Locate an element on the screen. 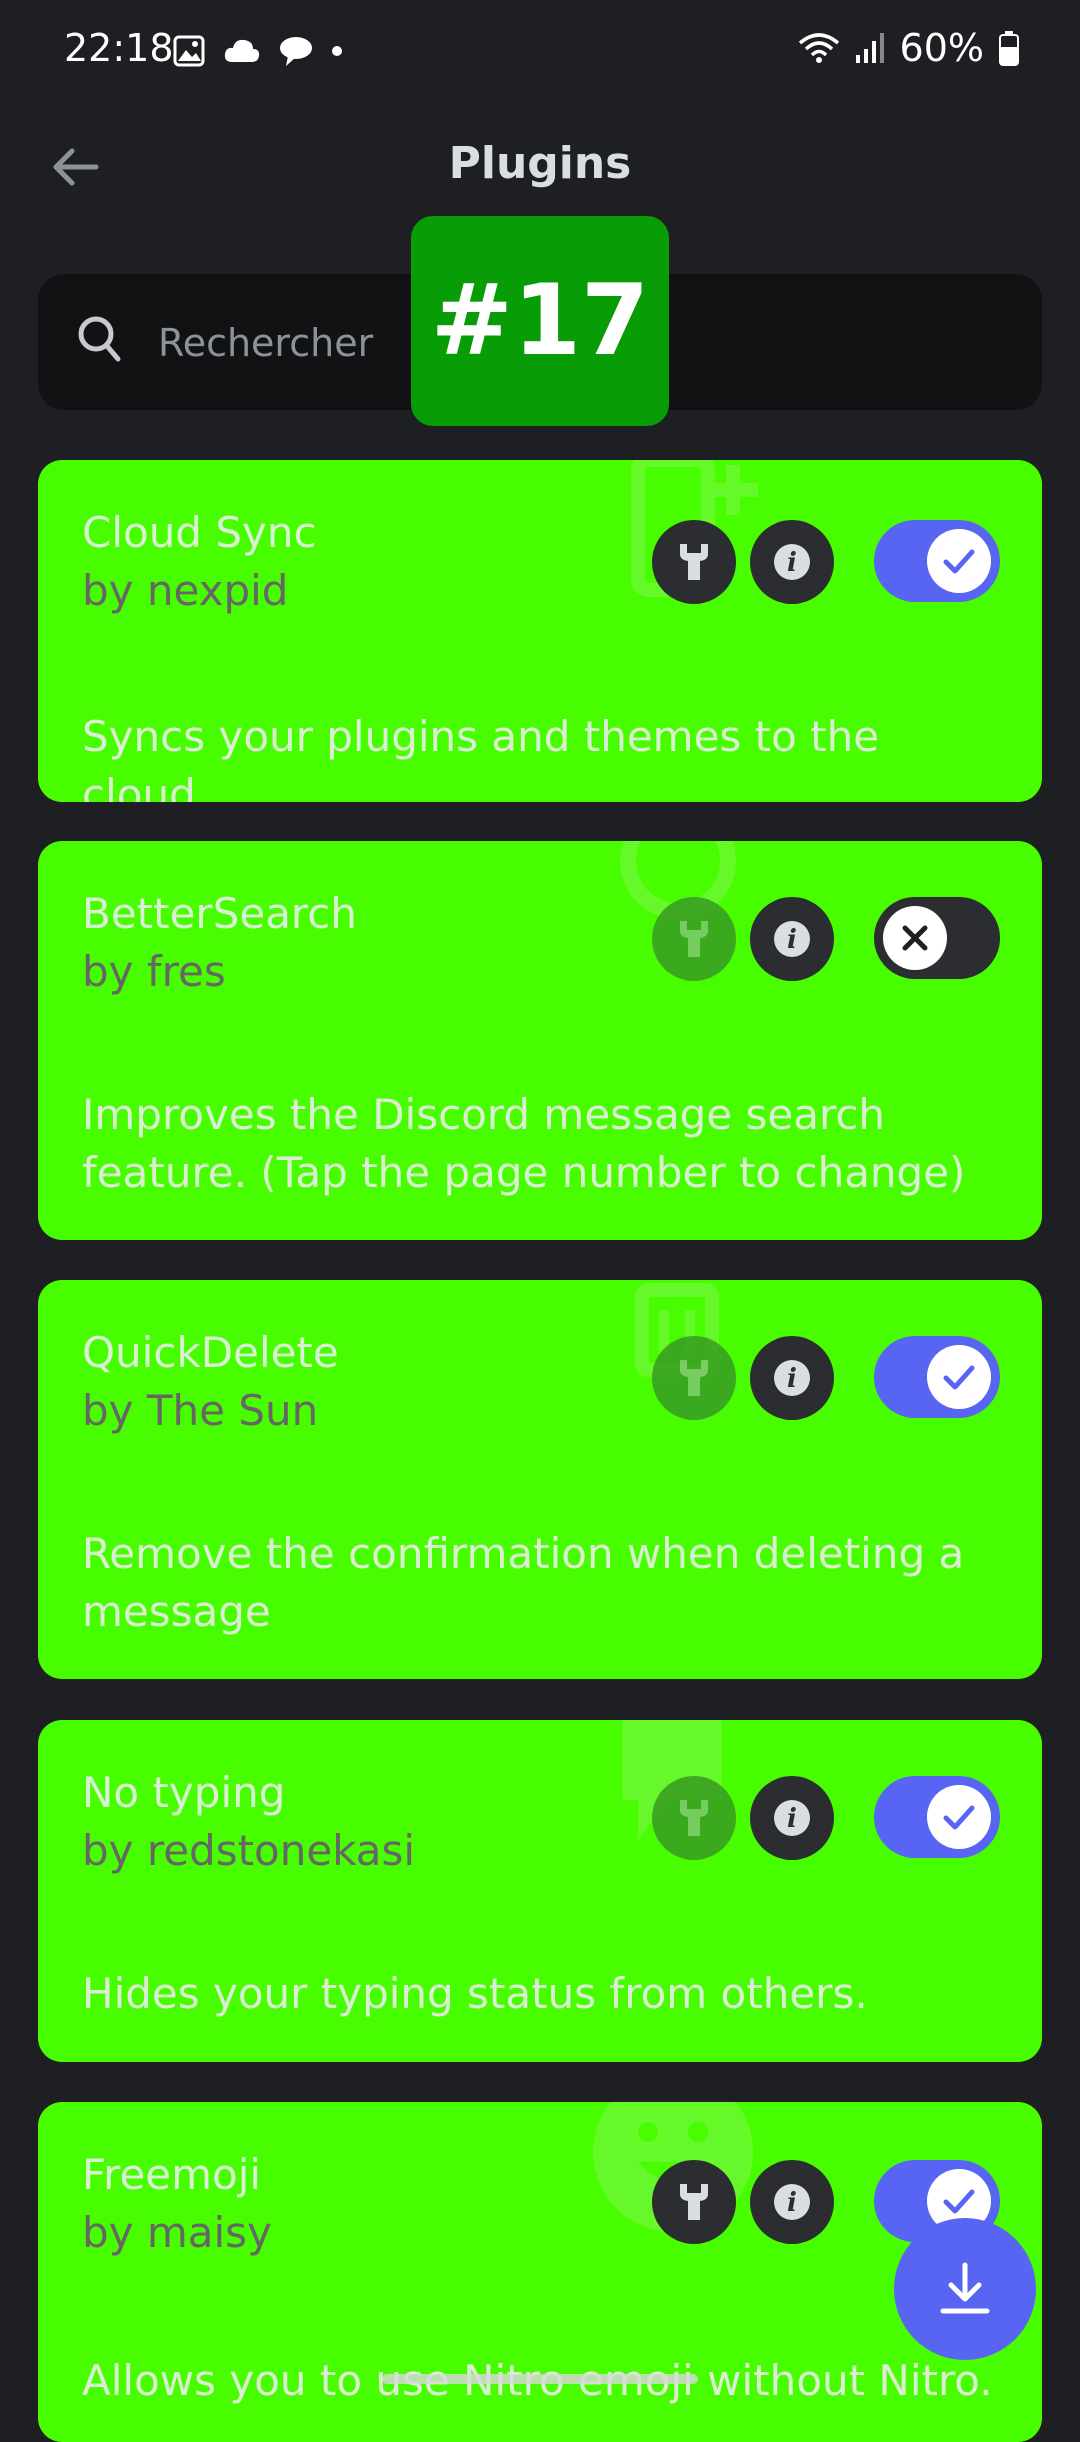  install-plugin-button is located at coordinates (965, 2289).